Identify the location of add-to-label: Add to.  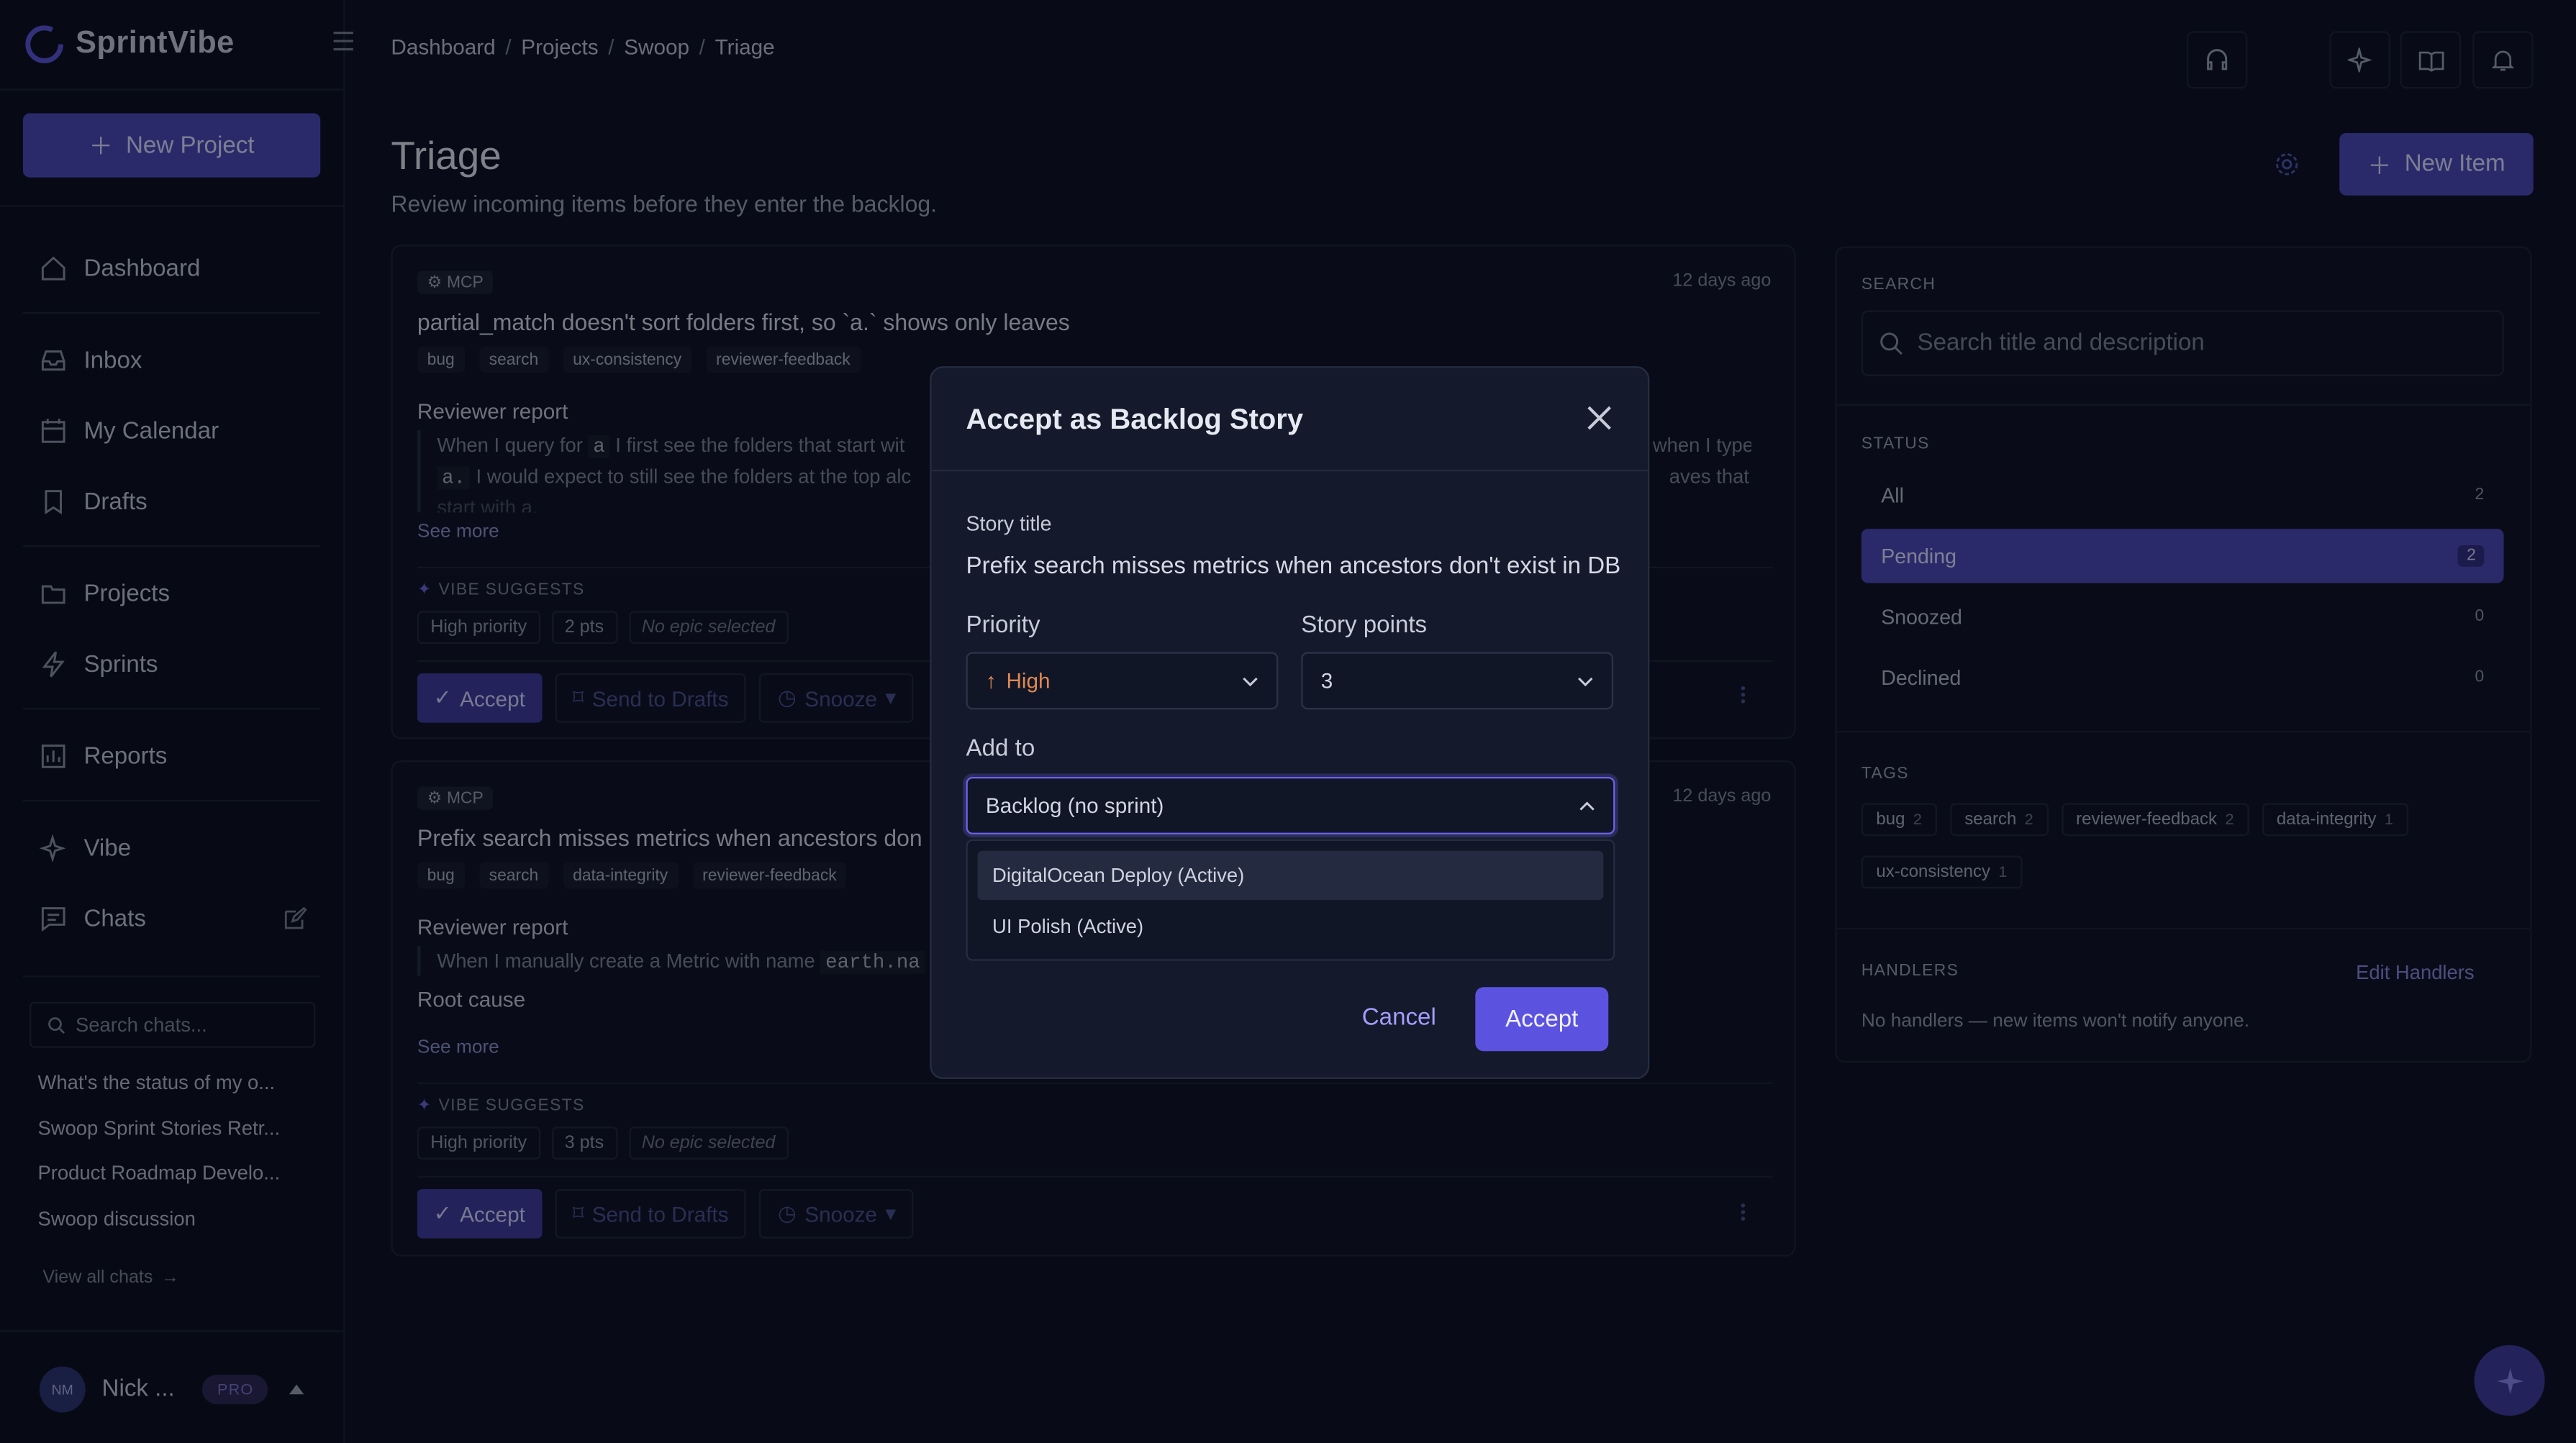
(1001, 749).